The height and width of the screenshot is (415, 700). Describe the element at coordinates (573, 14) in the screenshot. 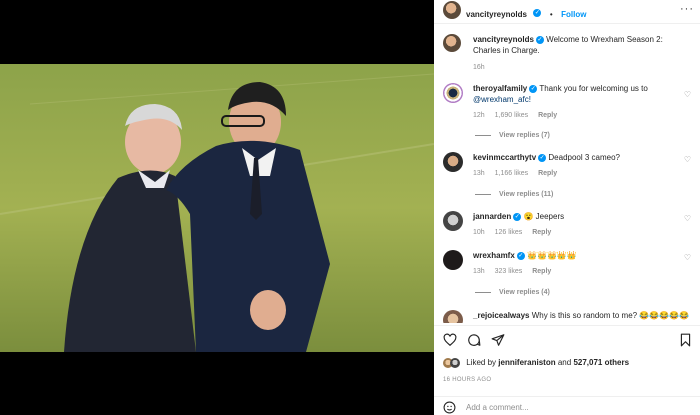

I see `follow-button: Follow` at that location.